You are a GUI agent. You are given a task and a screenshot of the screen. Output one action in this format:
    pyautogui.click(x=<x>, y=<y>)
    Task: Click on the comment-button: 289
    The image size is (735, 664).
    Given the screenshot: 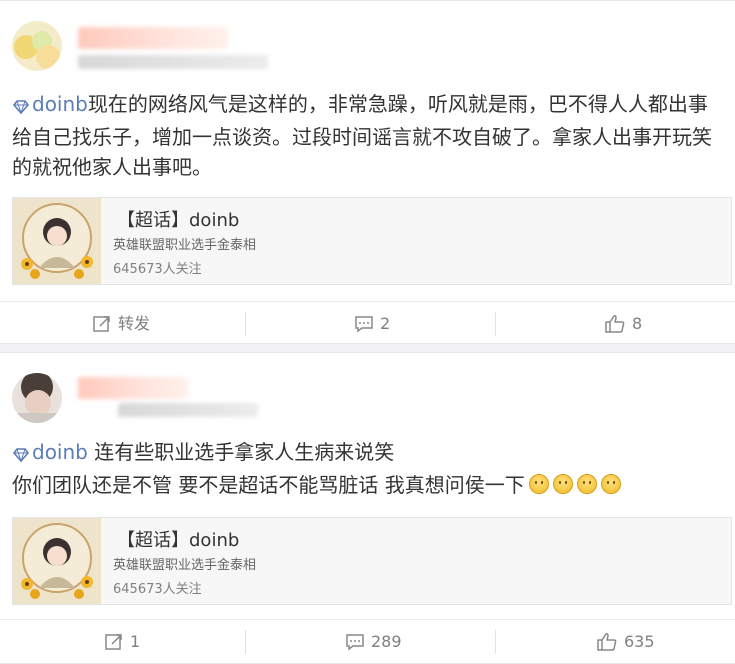 What is the action you would take?
    pyautogui.click(x=373, y=642)
    